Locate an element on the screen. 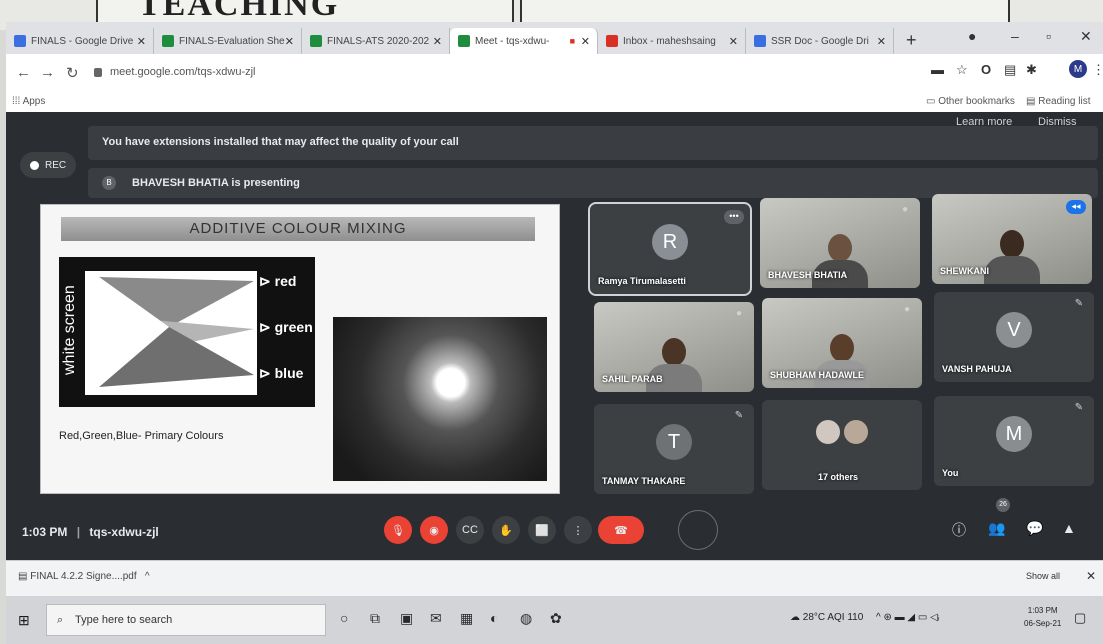 The height and width of the screenshot is (644, 1103). edge-icon: ◐ is located at coordinates (494, 618).